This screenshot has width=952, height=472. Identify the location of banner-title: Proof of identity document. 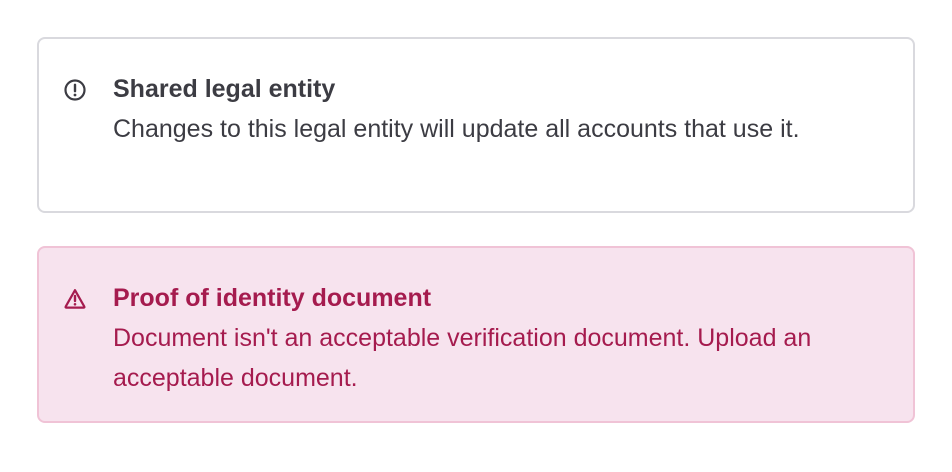
(272, 298).